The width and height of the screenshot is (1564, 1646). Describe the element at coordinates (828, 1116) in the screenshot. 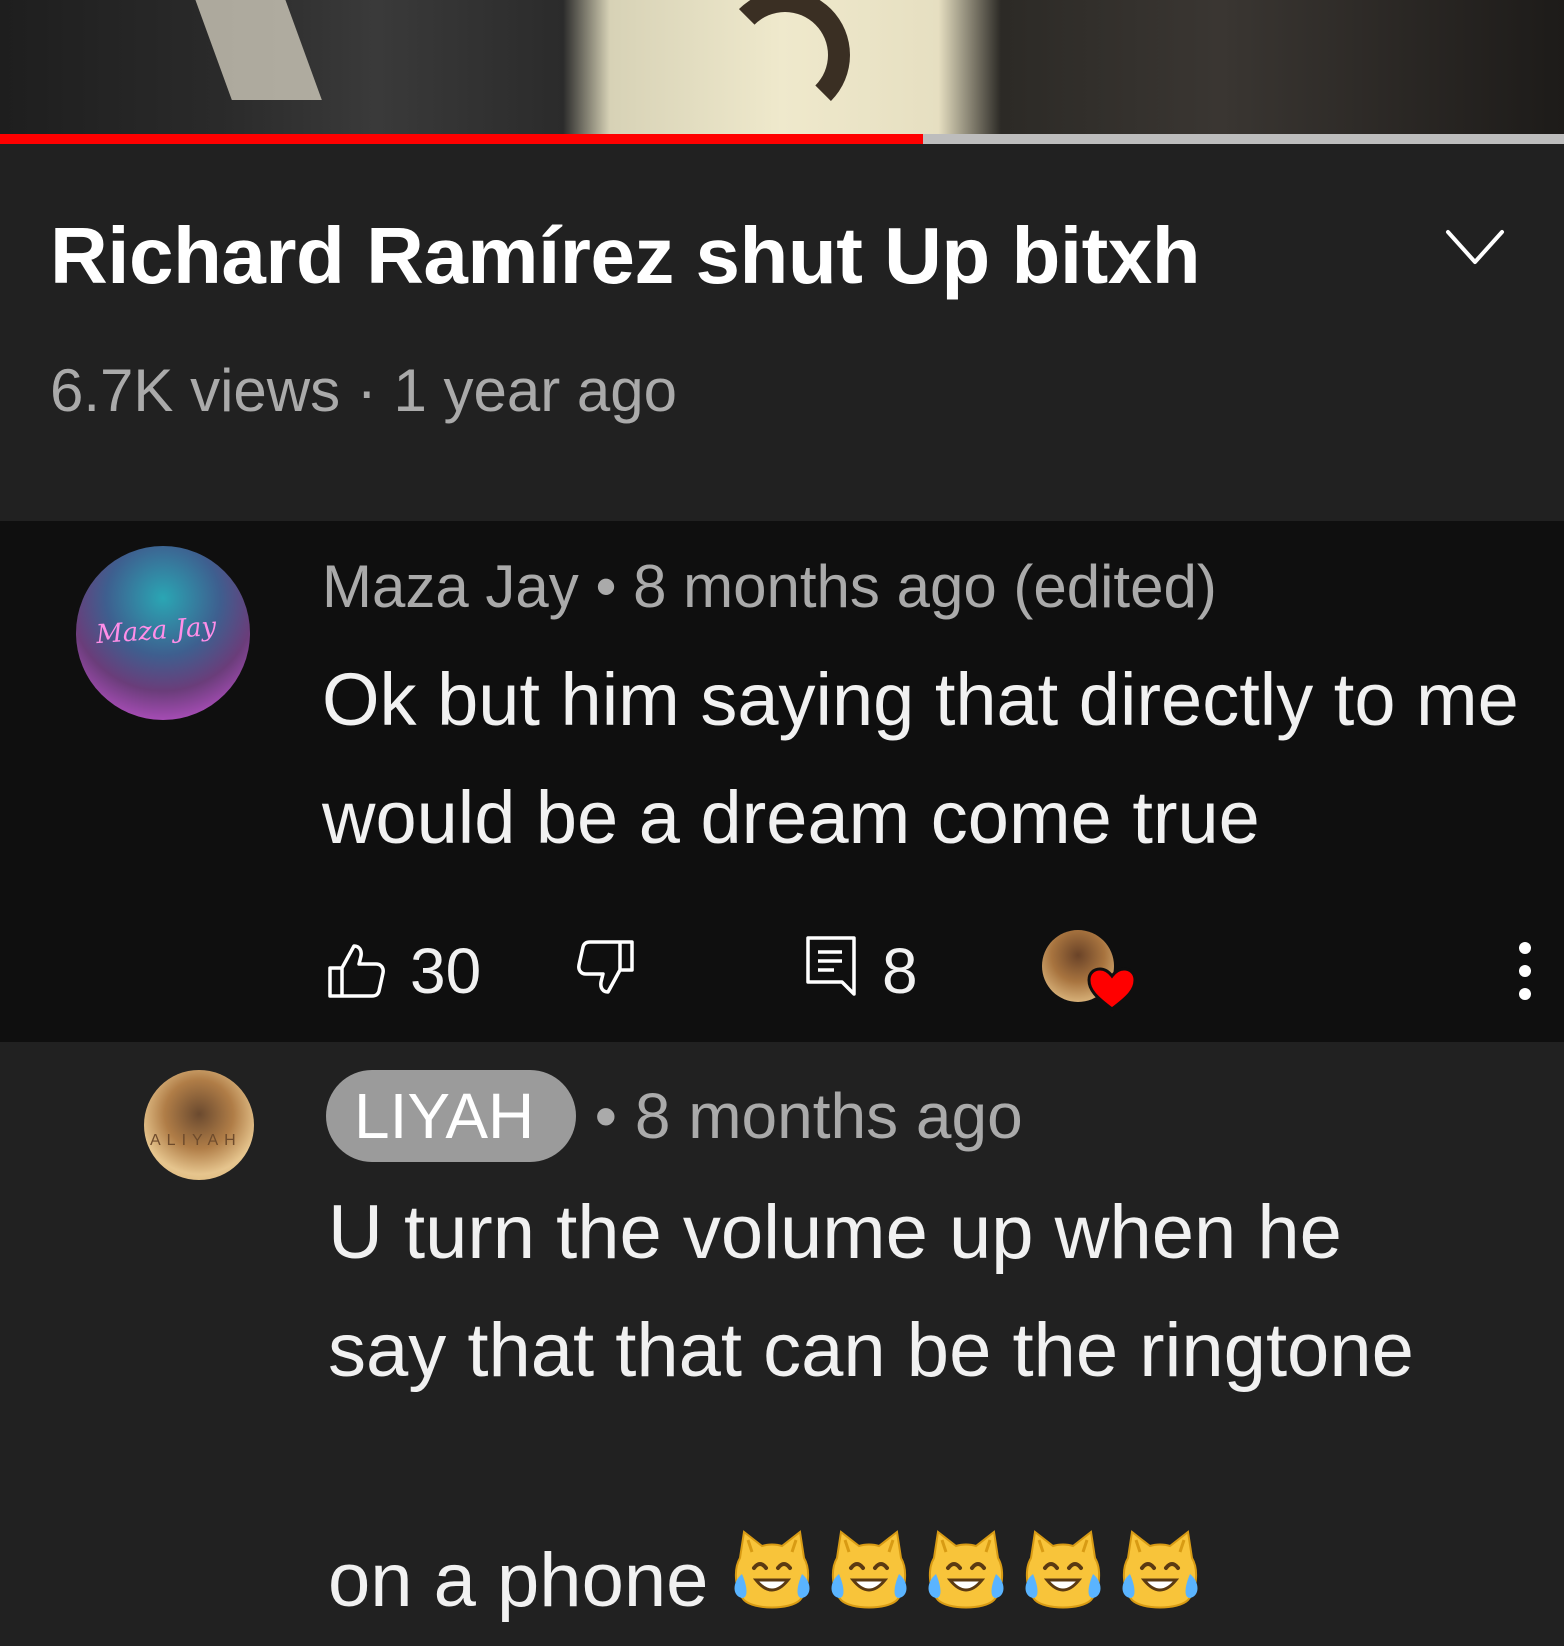

I see `reply-time-value: 8 months ago` at that location.